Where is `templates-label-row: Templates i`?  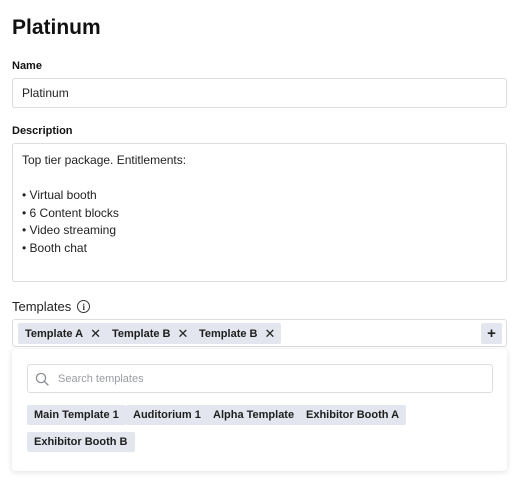
templates-label-row: Templates i is located at coordinates (51, 306).